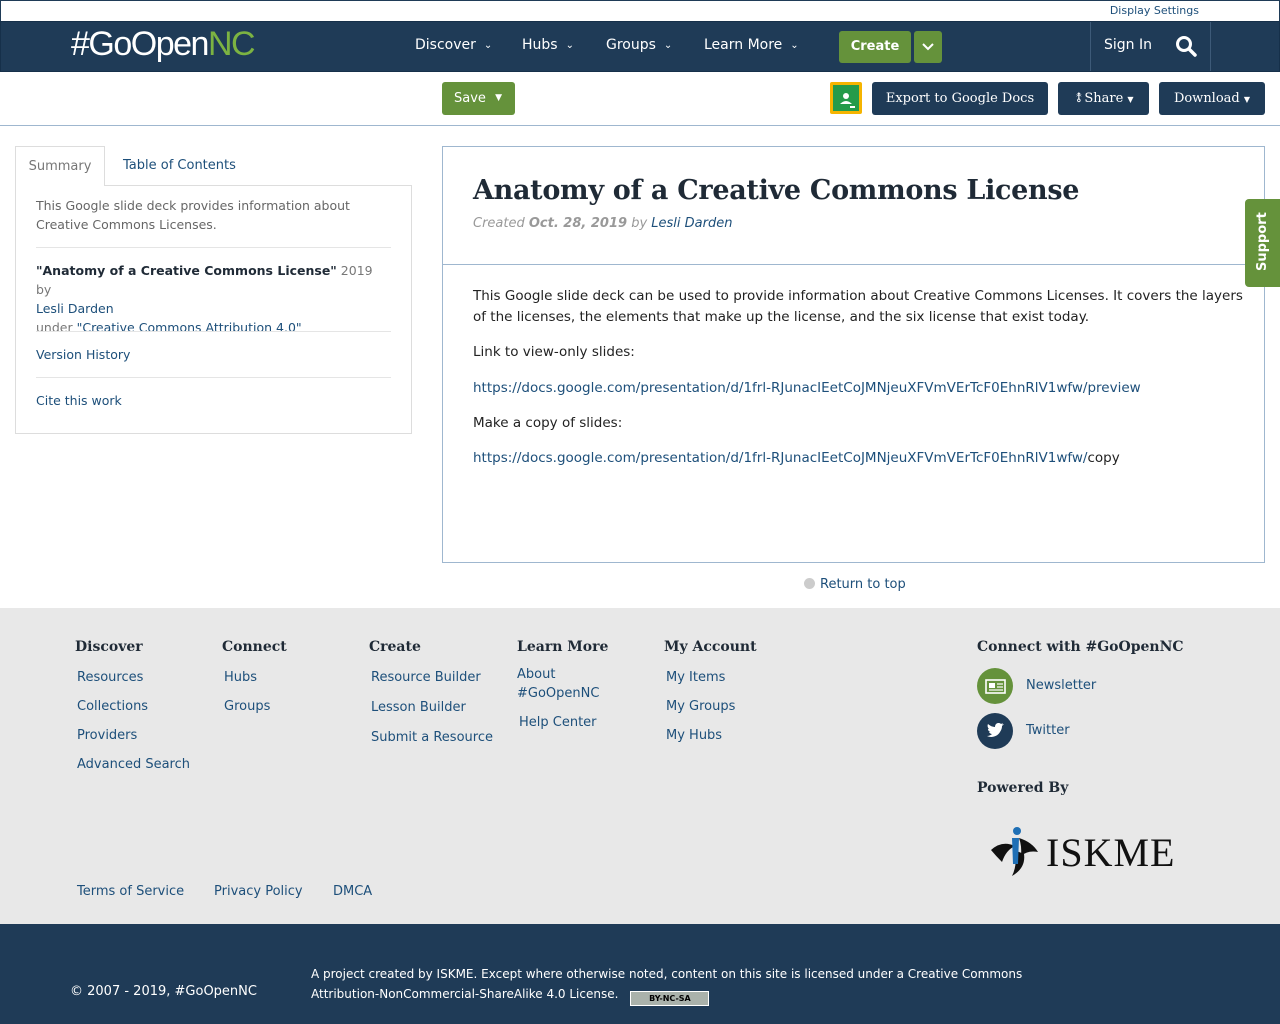 This screenshot has width=1280, height=1024. I want to click on nav-groups: Groups ⌄, so click(639, 45).